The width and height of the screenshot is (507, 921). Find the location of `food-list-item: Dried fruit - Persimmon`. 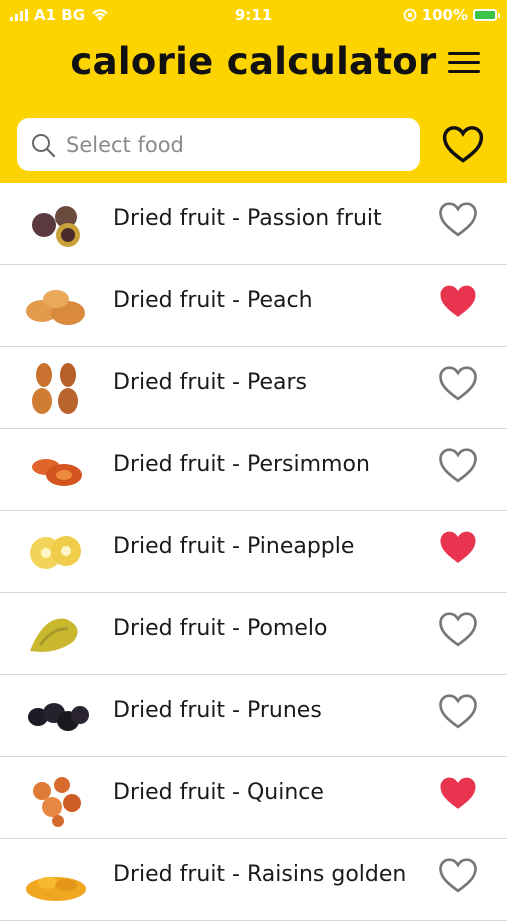

food-list-item: Dried fruit - Persimmon is located at coordinates (253, 470).